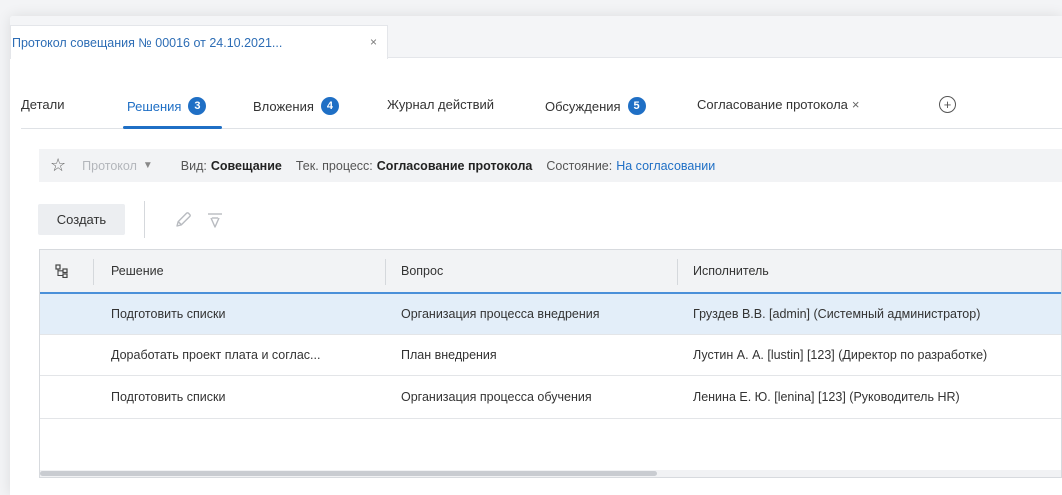  I want to click on active-tab-indicator, so click(172, 127).